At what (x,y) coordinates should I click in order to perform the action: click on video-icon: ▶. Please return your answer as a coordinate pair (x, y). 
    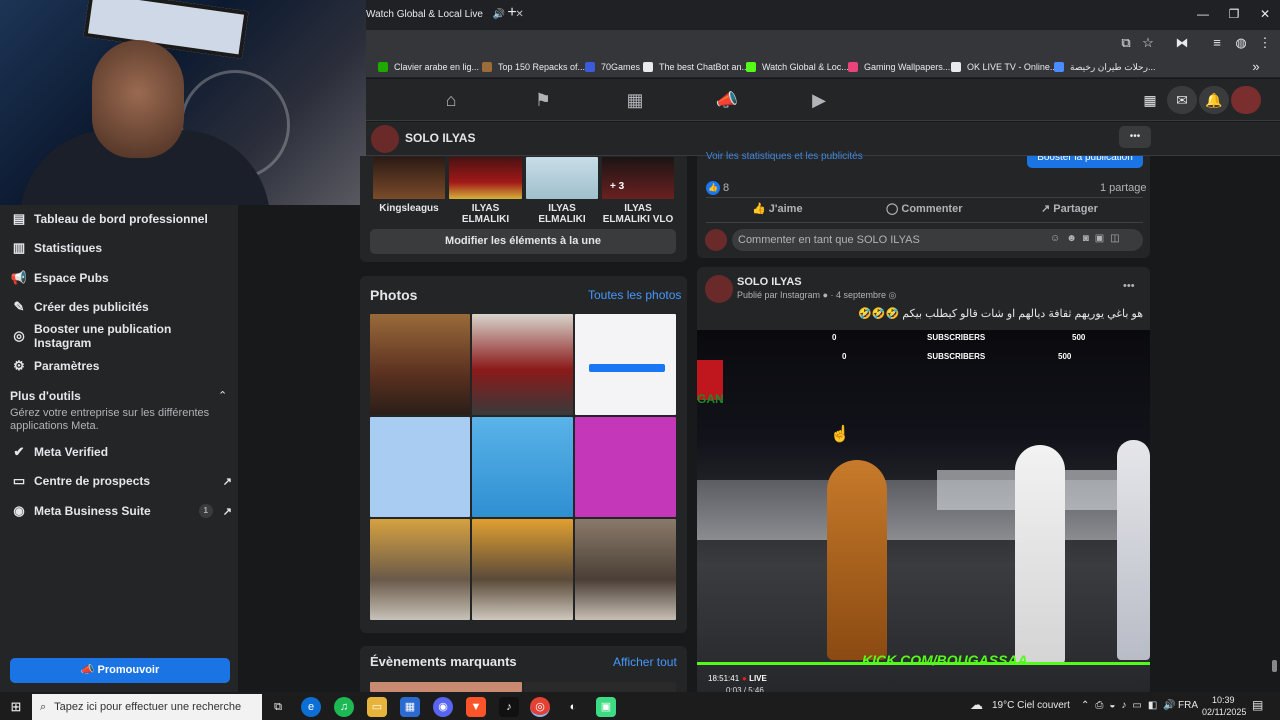
    Looking at the image, I should click on (819, 100).